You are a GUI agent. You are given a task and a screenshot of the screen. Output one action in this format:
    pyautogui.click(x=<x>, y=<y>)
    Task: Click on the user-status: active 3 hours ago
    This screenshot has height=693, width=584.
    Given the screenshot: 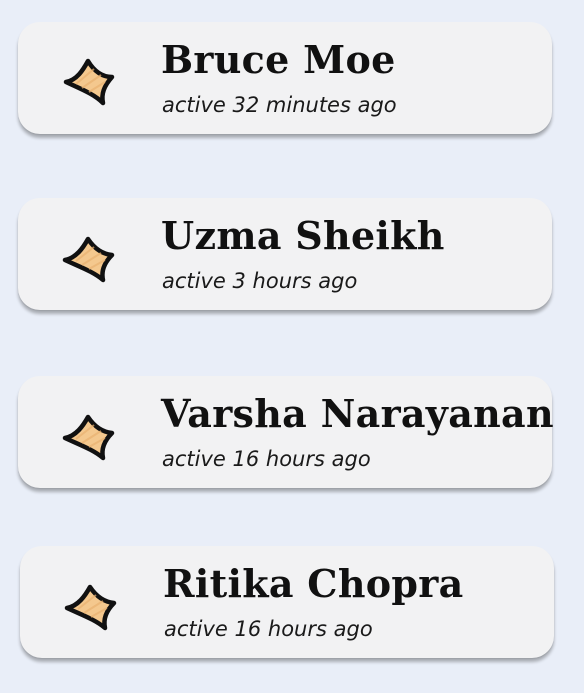 What is the action you would take?
    pyautogui.click(x=260, y=281)
    